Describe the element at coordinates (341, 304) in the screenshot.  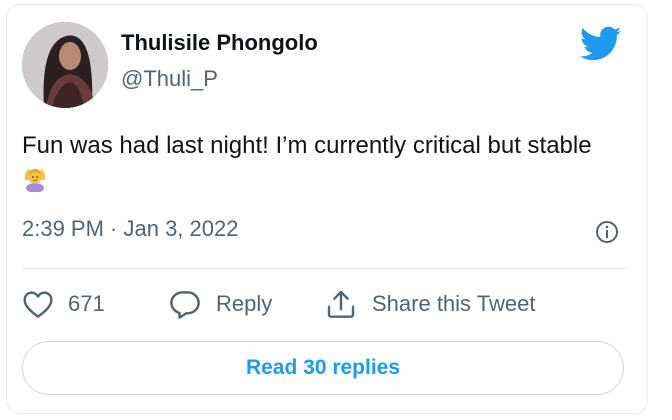
I see `share-upload-icon` at that location.